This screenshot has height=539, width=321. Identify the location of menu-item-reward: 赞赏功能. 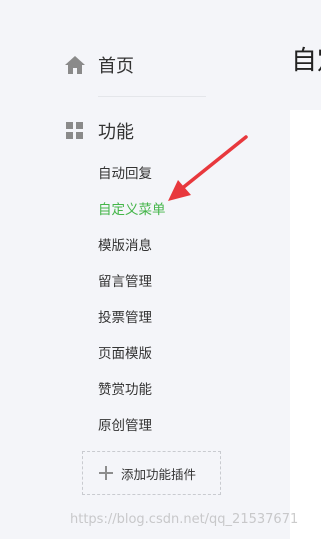
(132, 394).